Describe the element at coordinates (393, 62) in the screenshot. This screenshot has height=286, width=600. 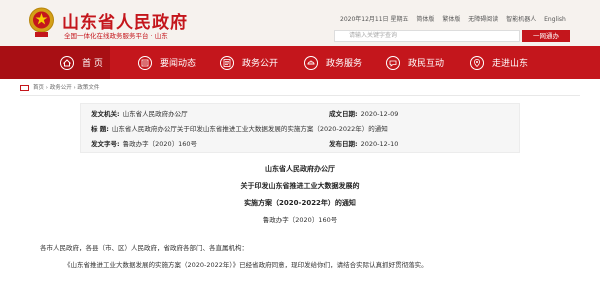
I see `interaction-icon` at that location.